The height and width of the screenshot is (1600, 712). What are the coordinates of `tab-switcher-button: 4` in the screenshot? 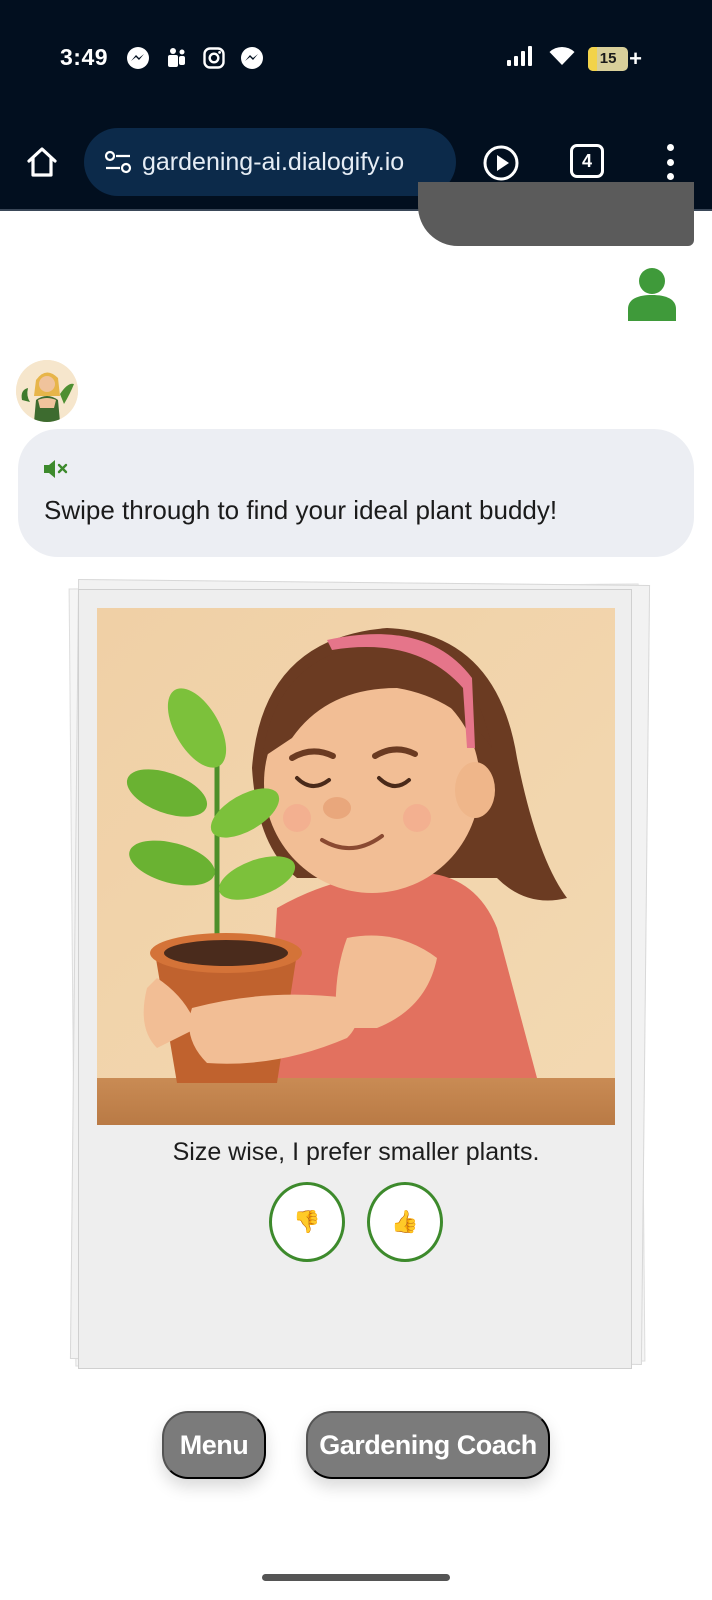 It's located at (587, 161).